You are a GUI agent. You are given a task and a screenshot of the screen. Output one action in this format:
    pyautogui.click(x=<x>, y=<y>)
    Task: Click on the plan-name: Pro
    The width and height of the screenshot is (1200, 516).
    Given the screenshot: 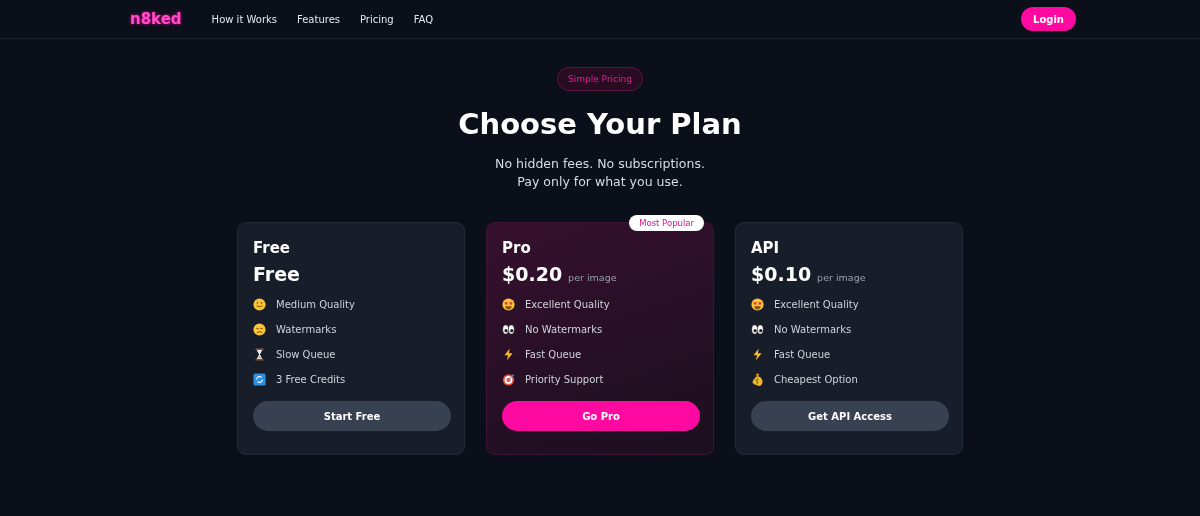 What is the action you would take?
    pyautogui.click(x=517, y=248)
    